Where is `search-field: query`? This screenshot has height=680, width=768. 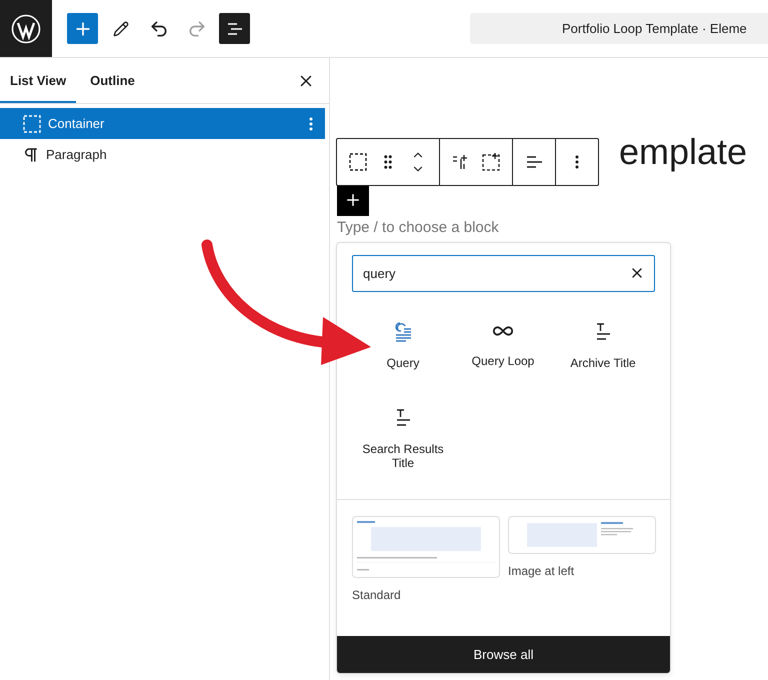
search-field: query is located at coordinates (503, 273).